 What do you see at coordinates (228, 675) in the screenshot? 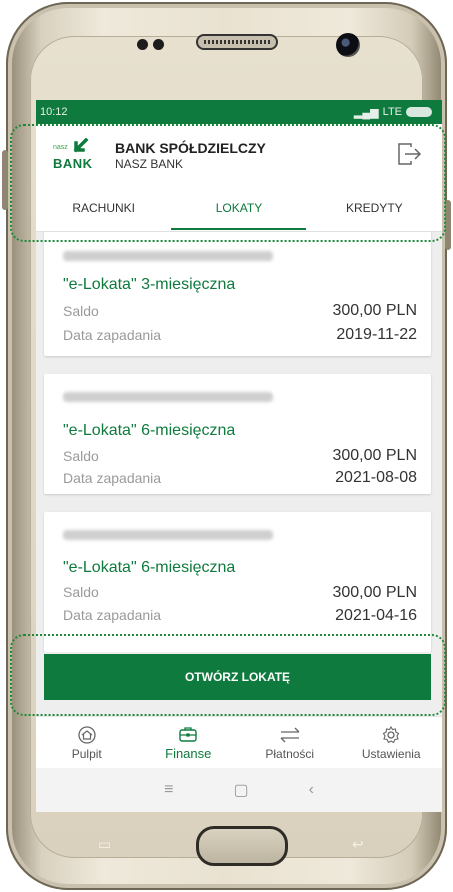
I see `cta-highlight-frame` at bounding box center [228, 675].